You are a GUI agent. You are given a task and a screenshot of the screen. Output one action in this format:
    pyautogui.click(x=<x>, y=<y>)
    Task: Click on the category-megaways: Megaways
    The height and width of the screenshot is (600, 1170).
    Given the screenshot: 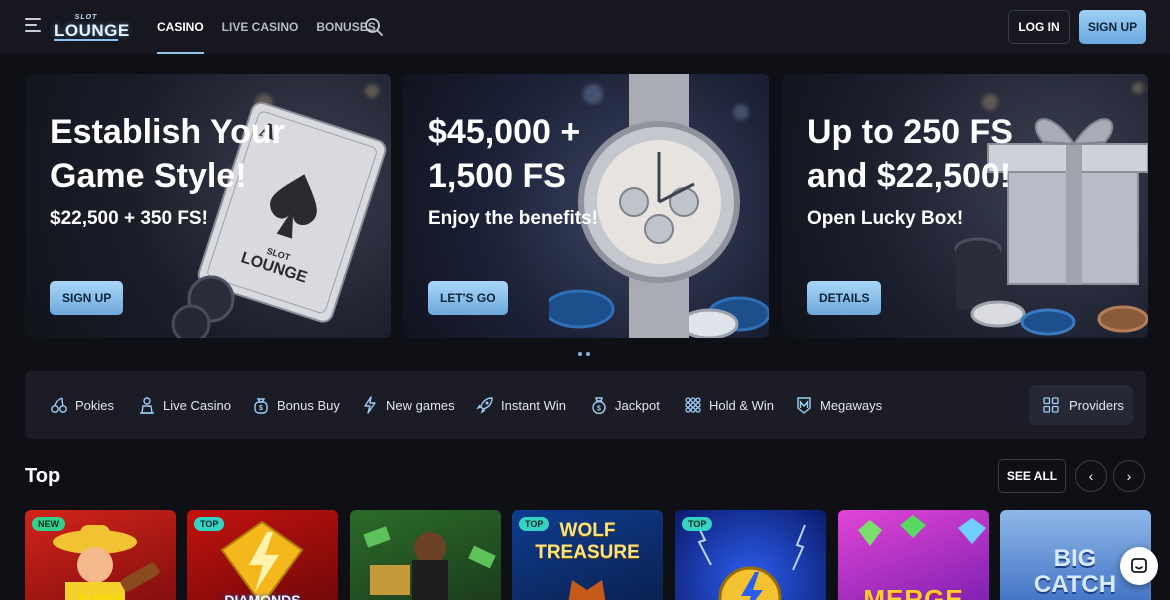 What is the action you would take?
    pyautogui.click(x=838, y=405)
    